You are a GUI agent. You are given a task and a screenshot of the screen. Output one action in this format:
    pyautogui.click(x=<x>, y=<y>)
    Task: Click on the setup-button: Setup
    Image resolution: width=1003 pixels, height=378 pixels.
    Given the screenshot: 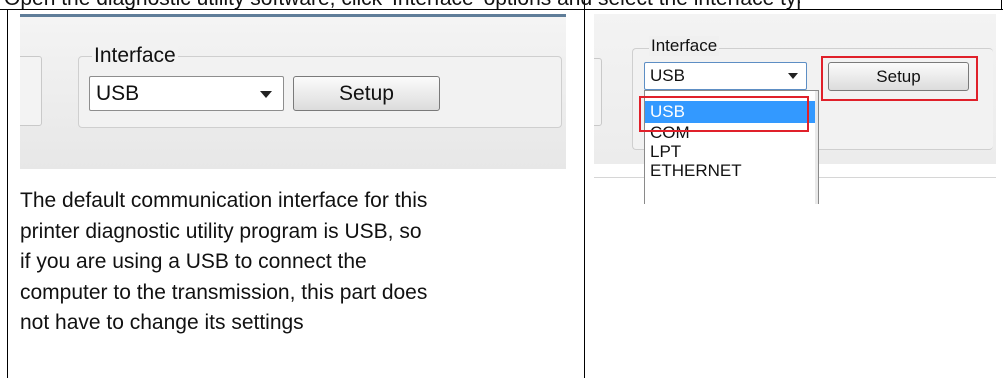 What is the action you would take?
    pyautogui.click(x=366, y=93)
    